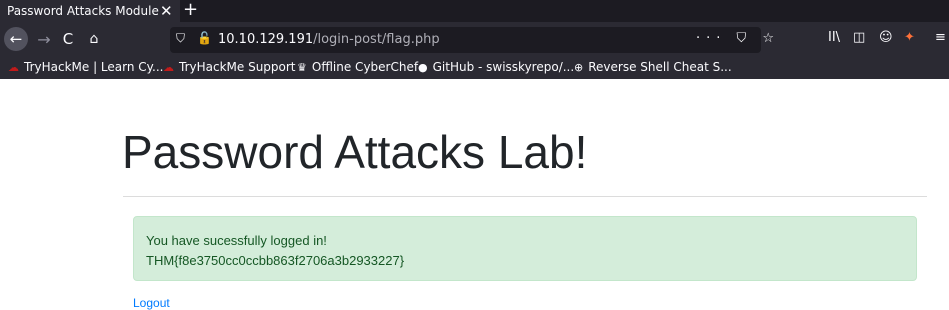 This screenshot has width=949, height=310. Describe the element at coordinates (151, 303) in the screenshot. I see `logout-link: Logout` at that location.